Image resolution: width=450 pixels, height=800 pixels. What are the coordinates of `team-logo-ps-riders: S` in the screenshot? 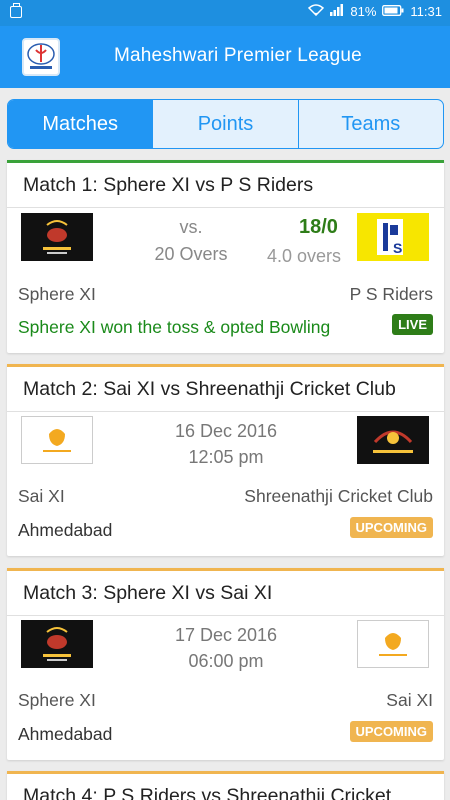 It's located at (393, 237).